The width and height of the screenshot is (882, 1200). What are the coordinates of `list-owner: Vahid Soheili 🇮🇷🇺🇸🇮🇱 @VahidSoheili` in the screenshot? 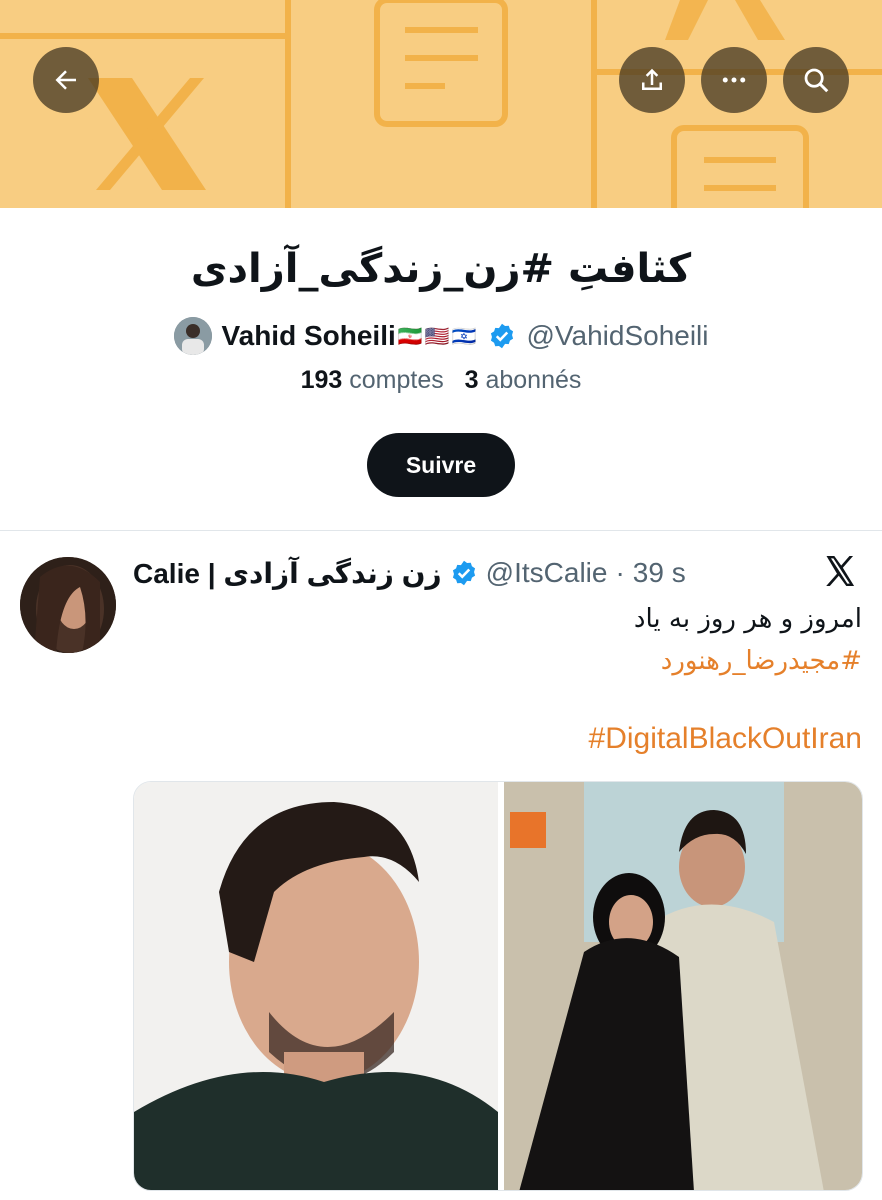 It's located at (441, 336).